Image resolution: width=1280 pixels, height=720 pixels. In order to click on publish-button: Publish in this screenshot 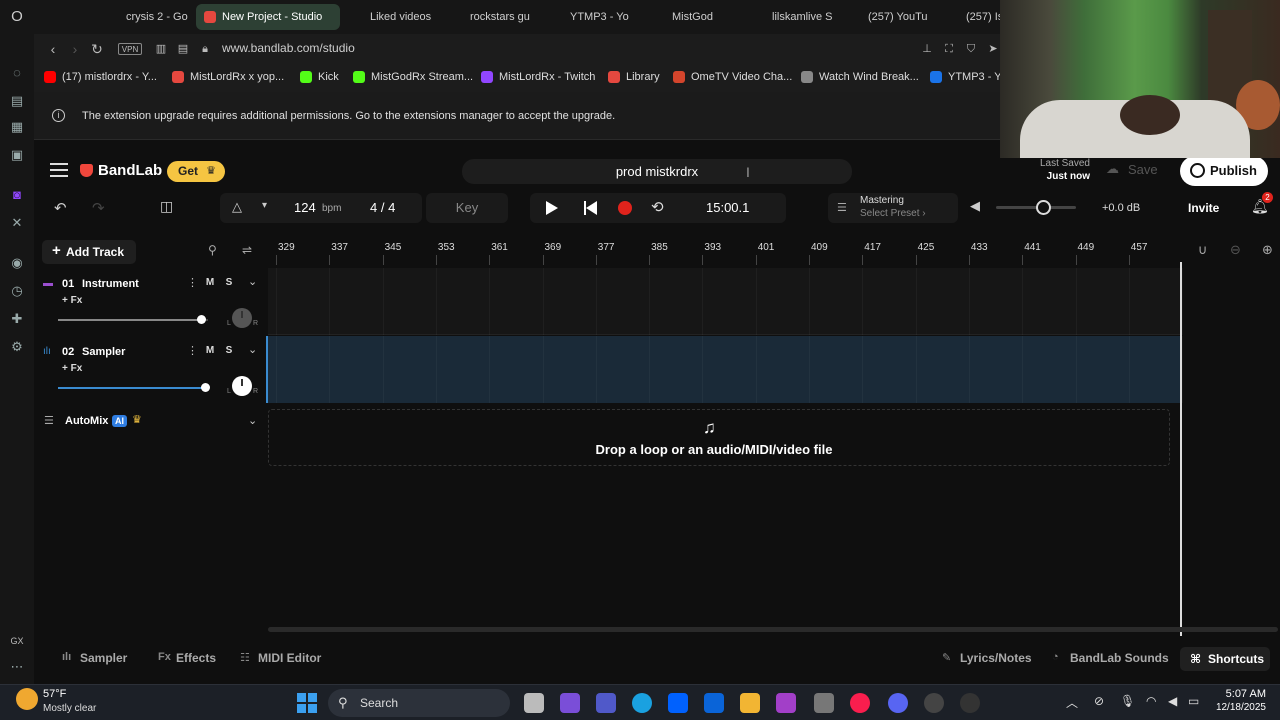, I will do `click(1224, 171)`.